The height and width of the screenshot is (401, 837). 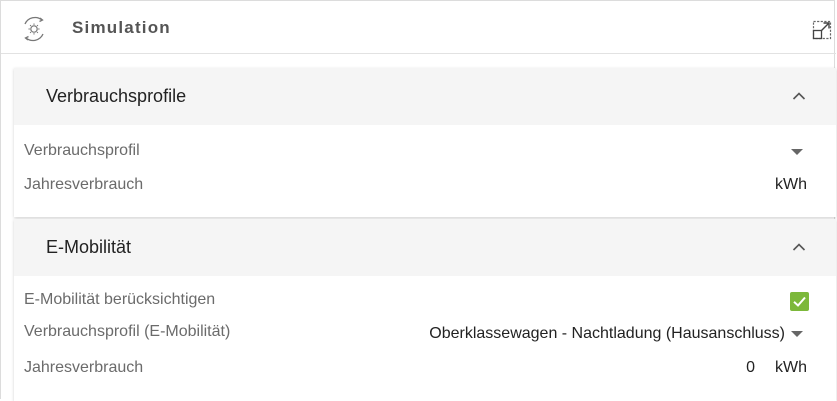 I want to click on sun-cycle-icon, so click(x=34, y=29).